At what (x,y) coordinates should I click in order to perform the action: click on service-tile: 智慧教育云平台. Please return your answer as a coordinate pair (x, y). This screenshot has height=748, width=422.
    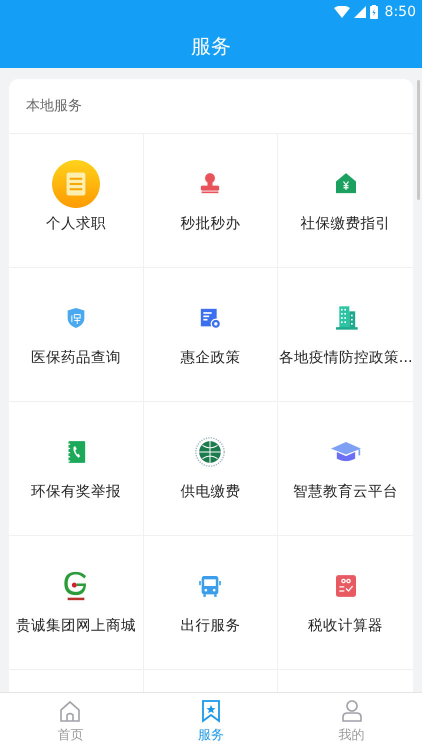
    Looking at the image, I should click on (345, 469).